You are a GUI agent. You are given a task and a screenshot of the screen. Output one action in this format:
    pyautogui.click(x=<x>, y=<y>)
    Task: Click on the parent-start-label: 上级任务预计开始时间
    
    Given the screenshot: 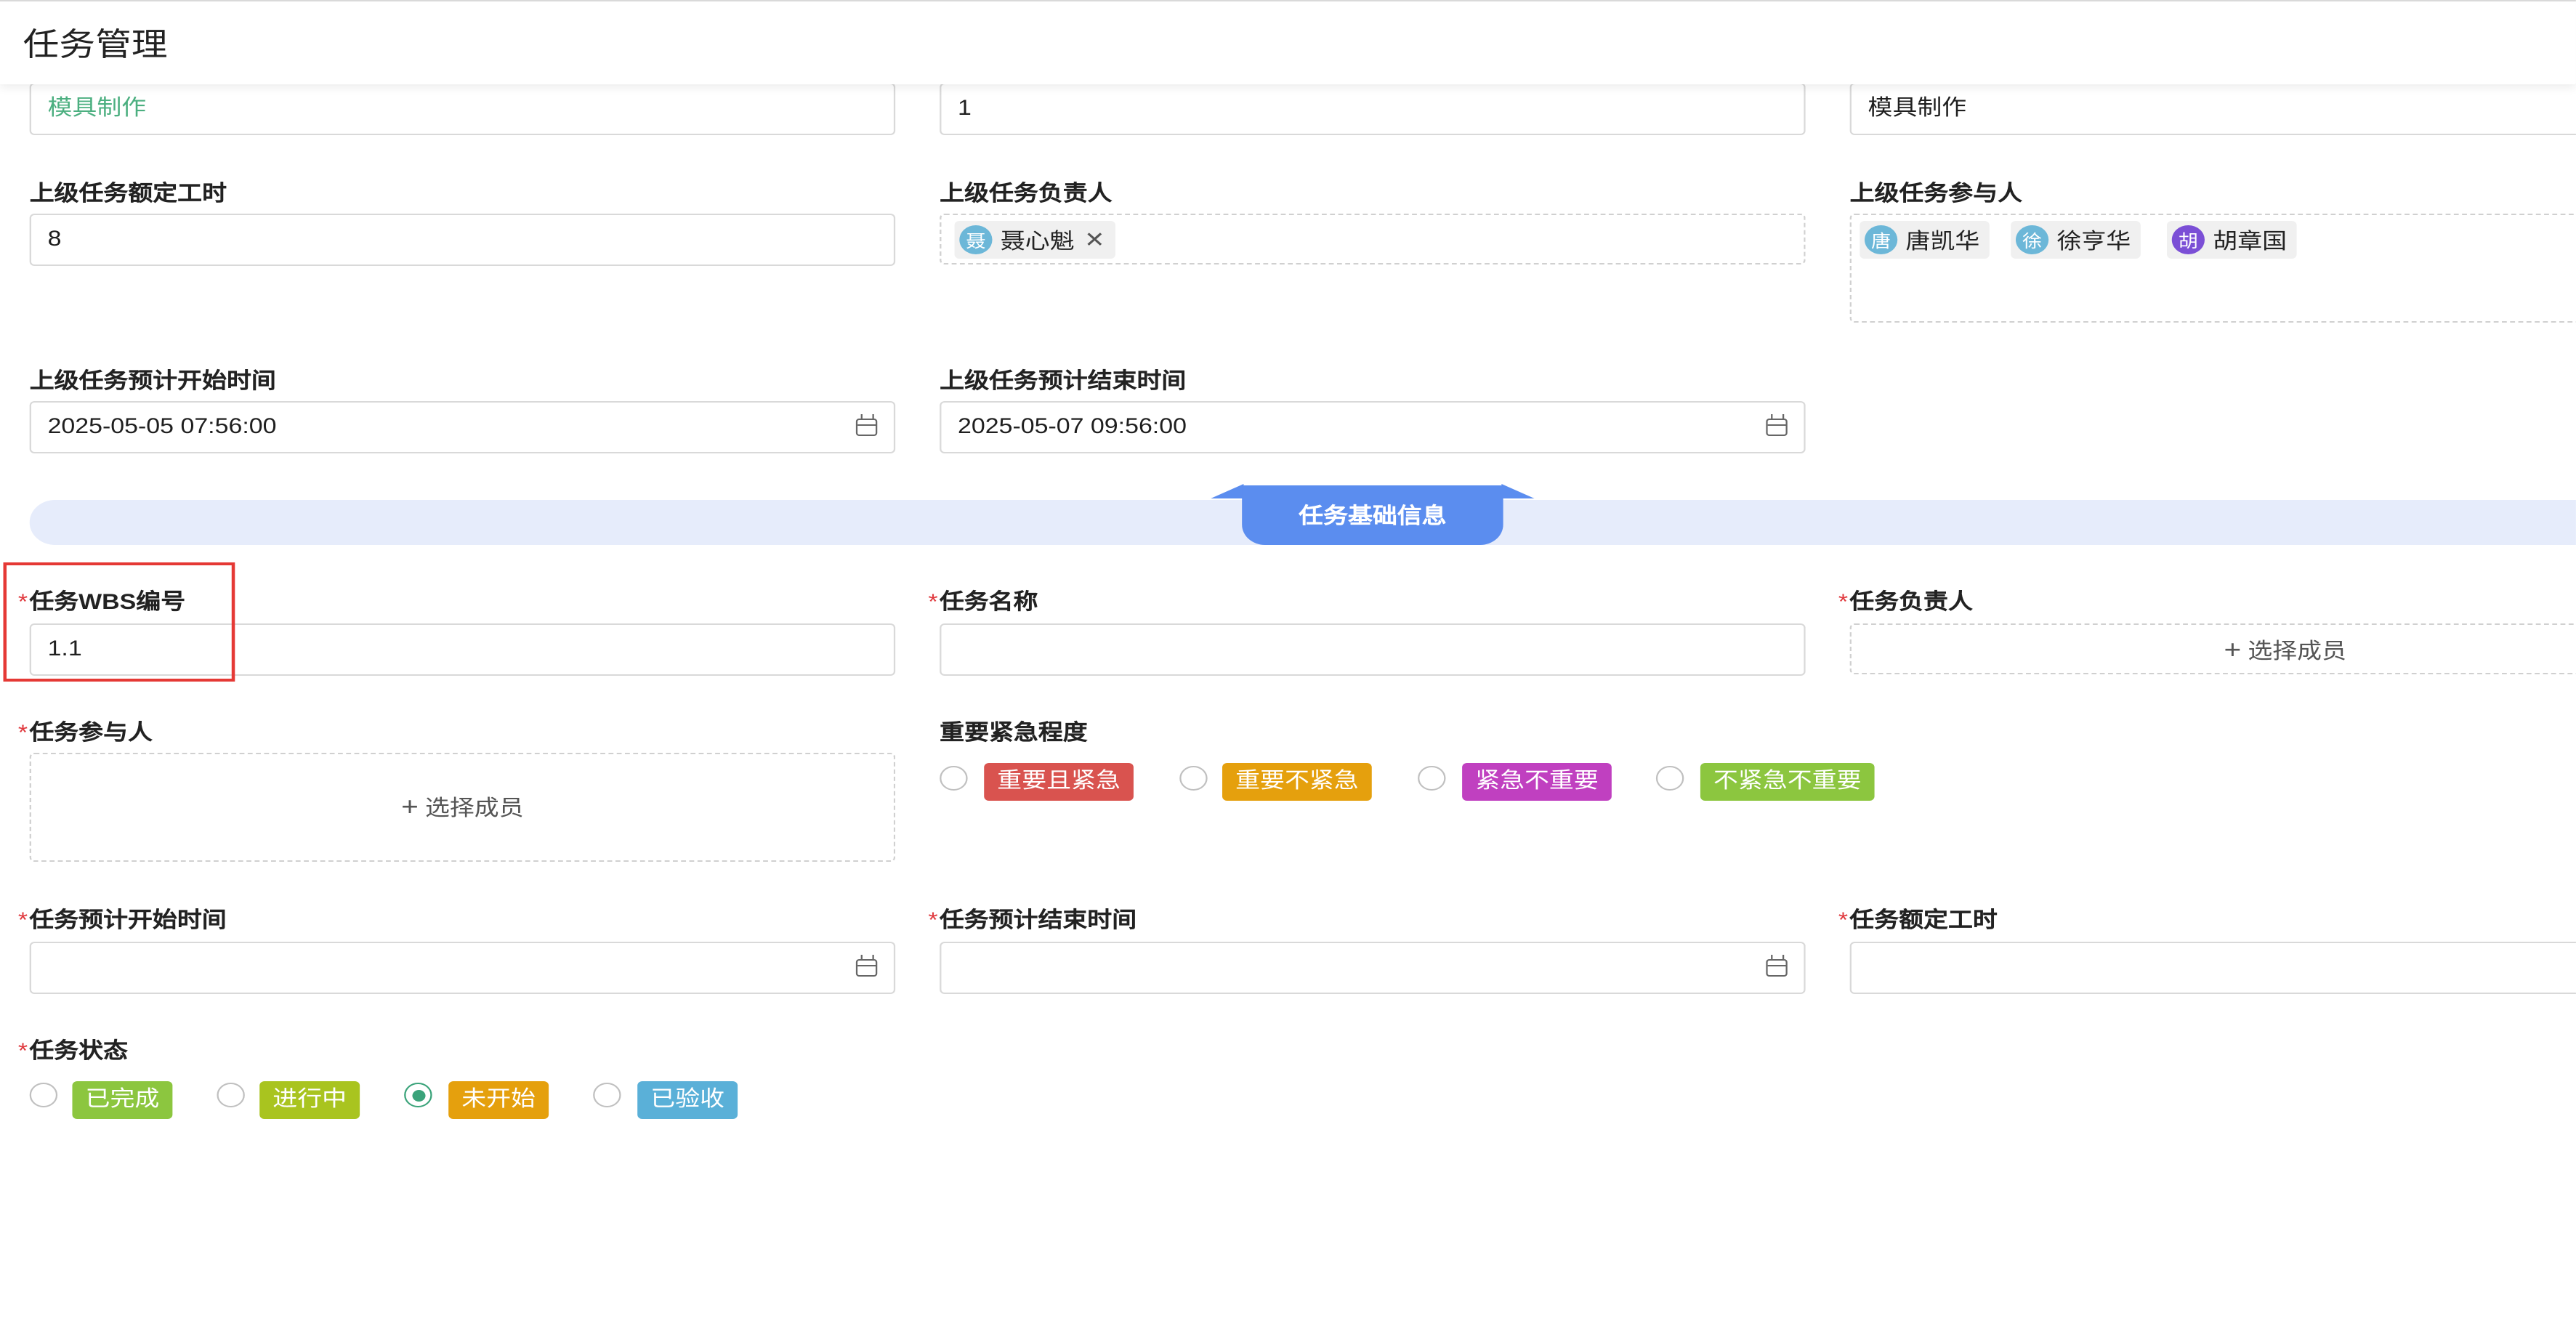 What is the action you would take?
    pyautogui.click(x=153, y=381)
    